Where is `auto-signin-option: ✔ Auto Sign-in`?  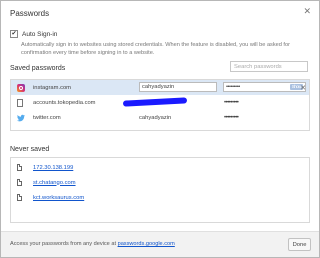 auto-signin-option: ✔ Auto Sign-in is located at coordinates (33, 34).